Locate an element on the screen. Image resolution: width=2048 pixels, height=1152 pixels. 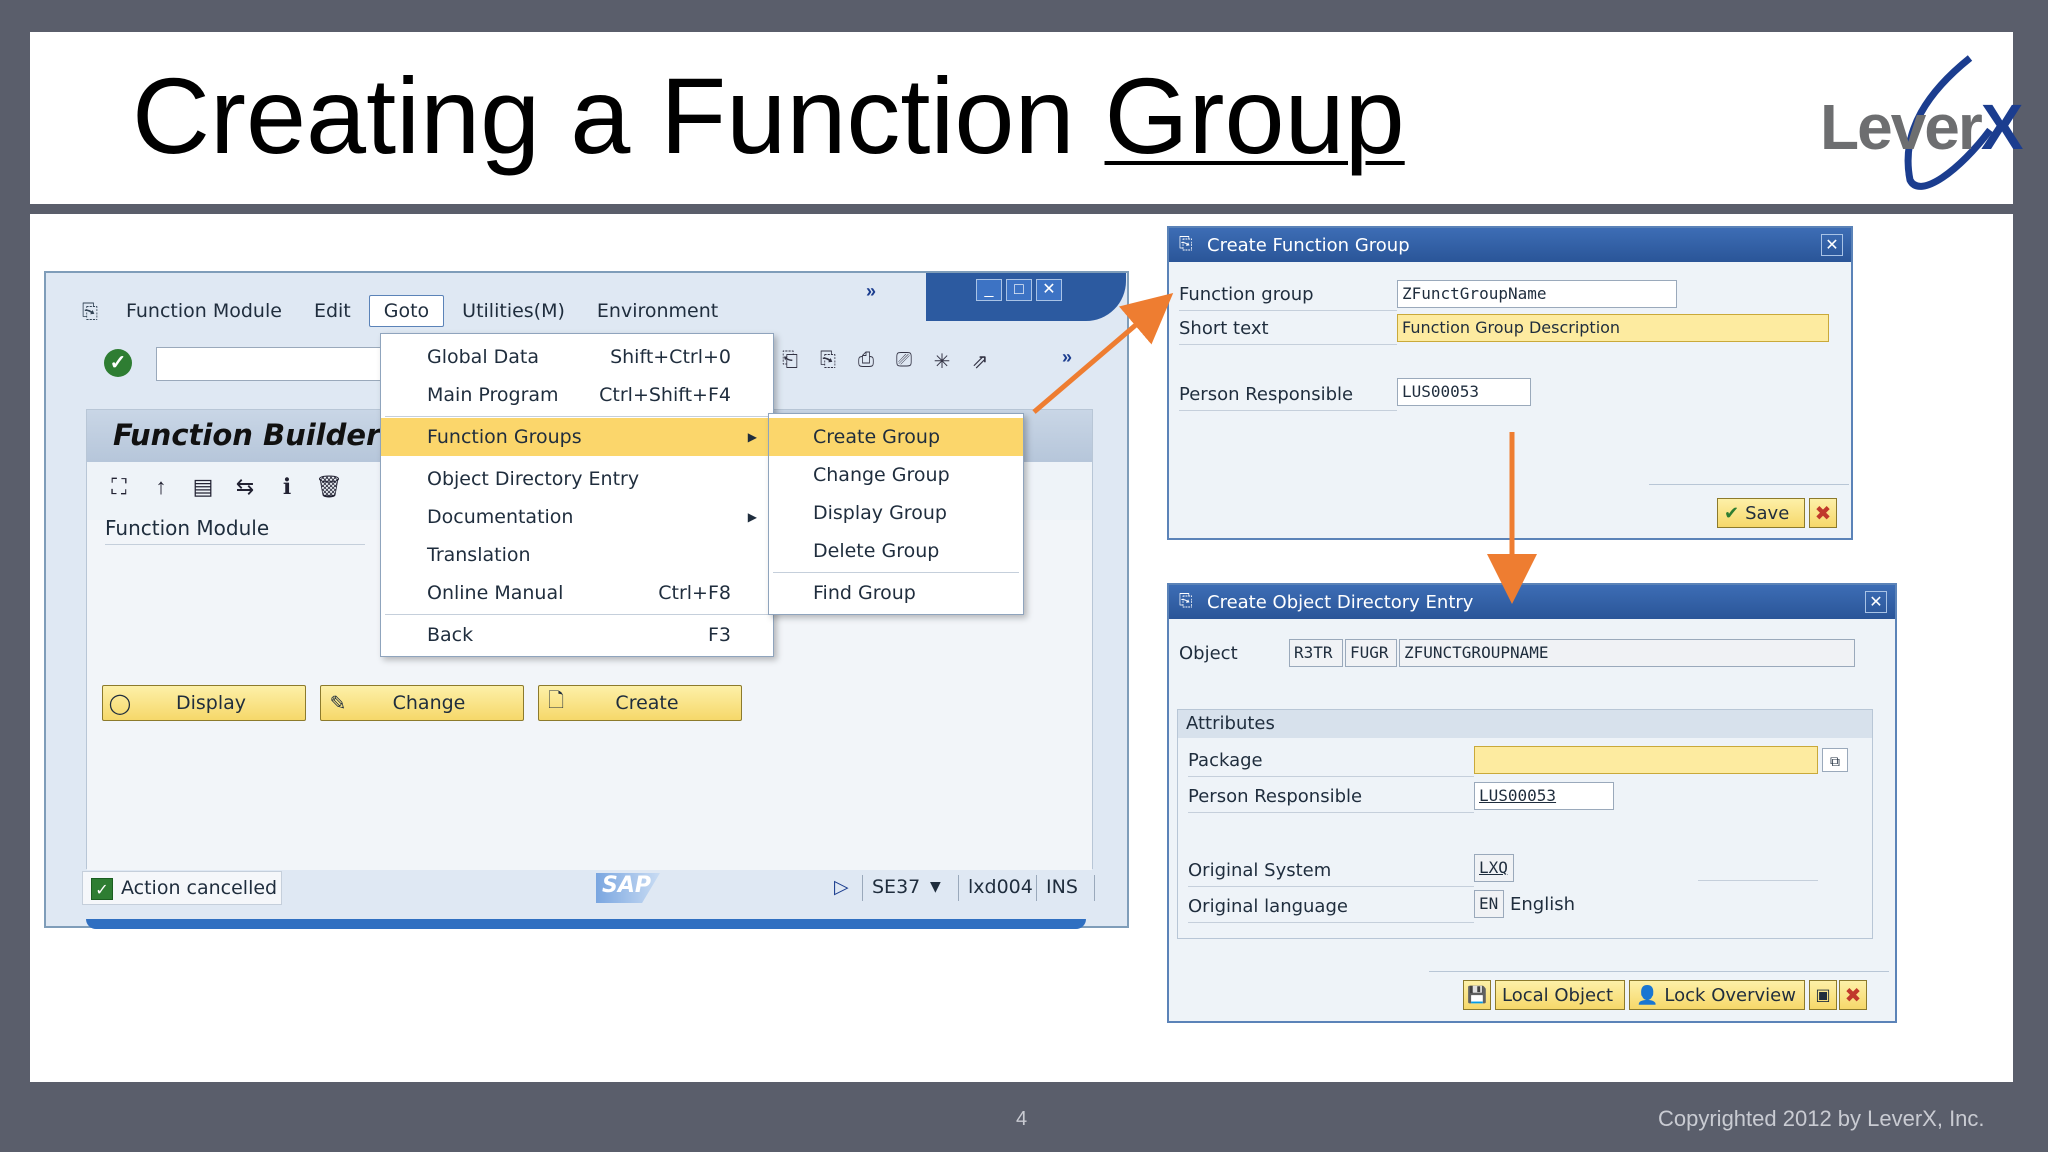
submenu-item-change-group: Change Group is located at coordinates (896, 475).